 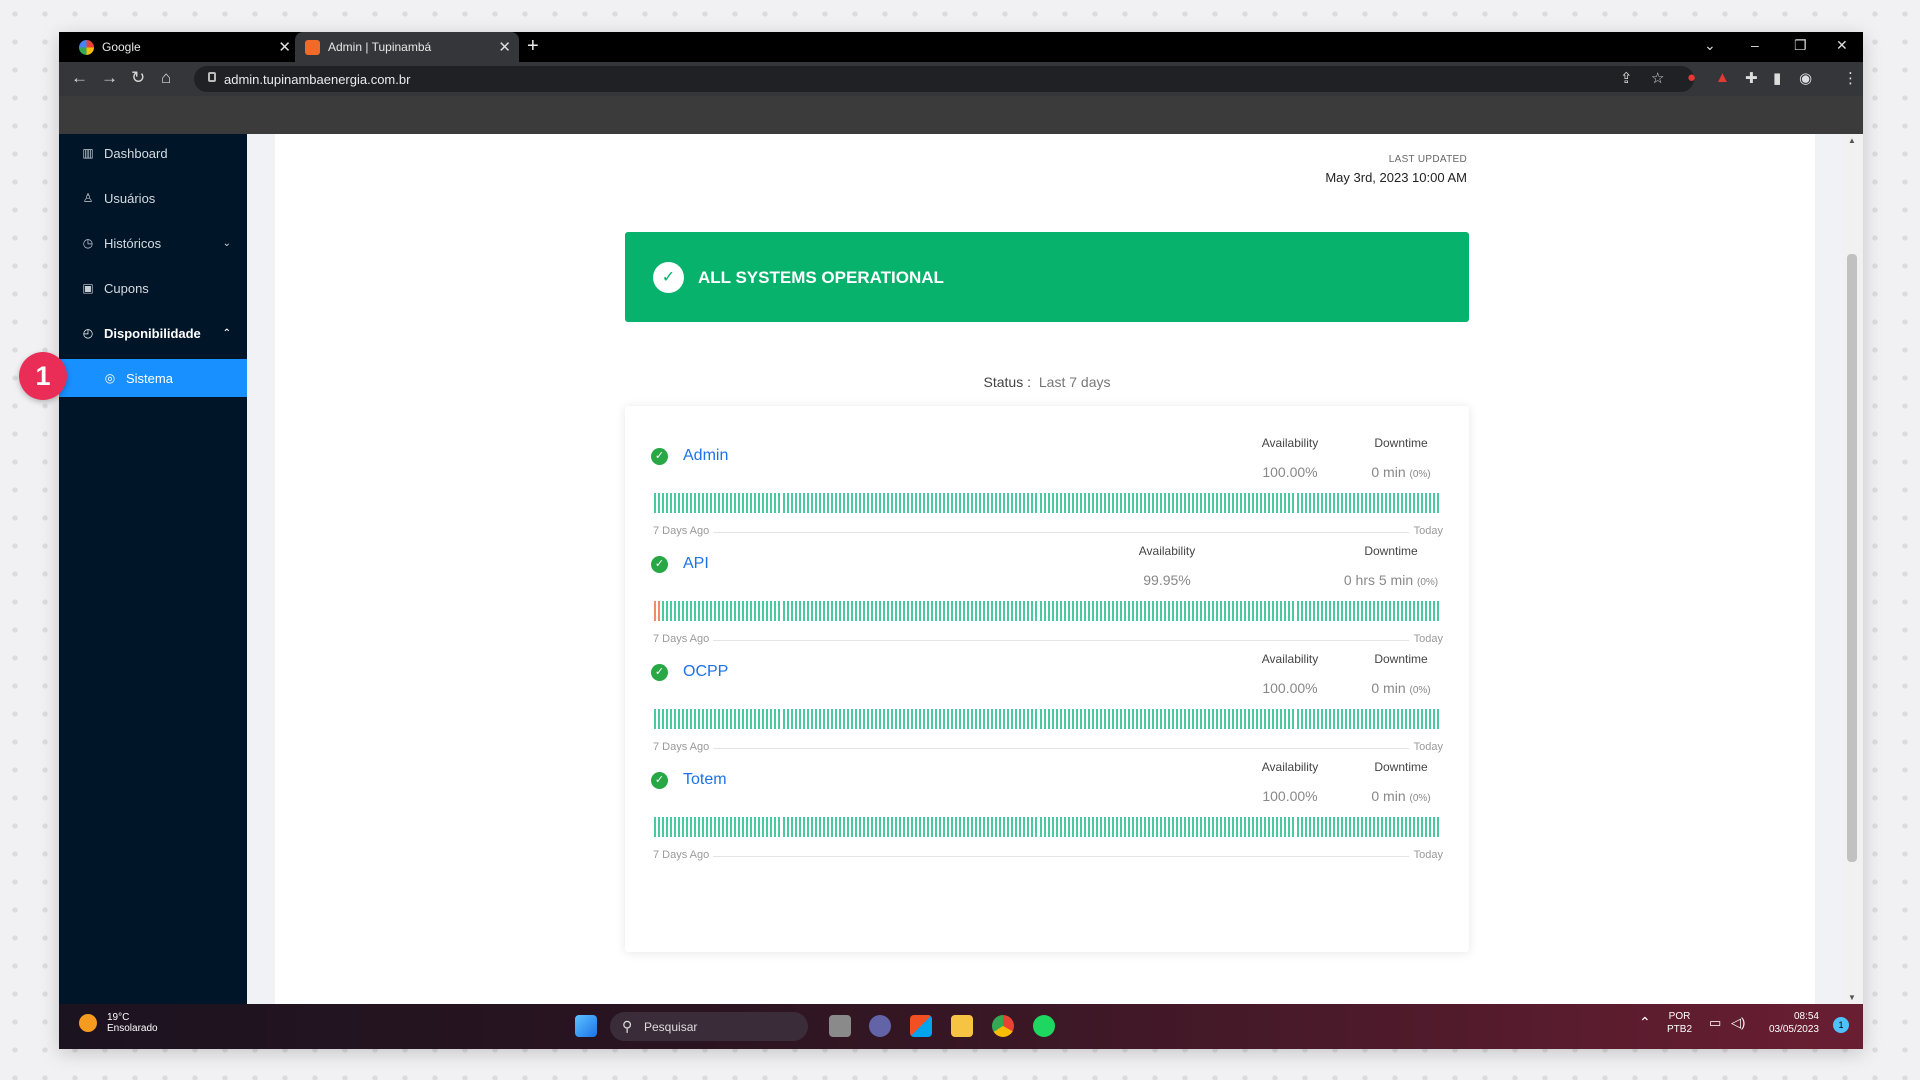 What do you see at coordinates (1789, 1023) in the screenshot?
I see `clock-widget: 08:54 03/05/2023` at bounding box center [1789, 1023].